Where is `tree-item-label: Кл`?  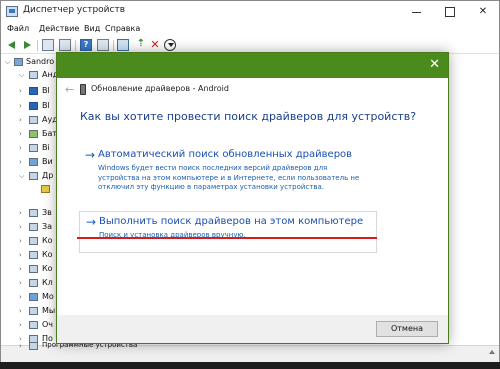
tree-item-label: Кл is located at coordinates (47, 282).